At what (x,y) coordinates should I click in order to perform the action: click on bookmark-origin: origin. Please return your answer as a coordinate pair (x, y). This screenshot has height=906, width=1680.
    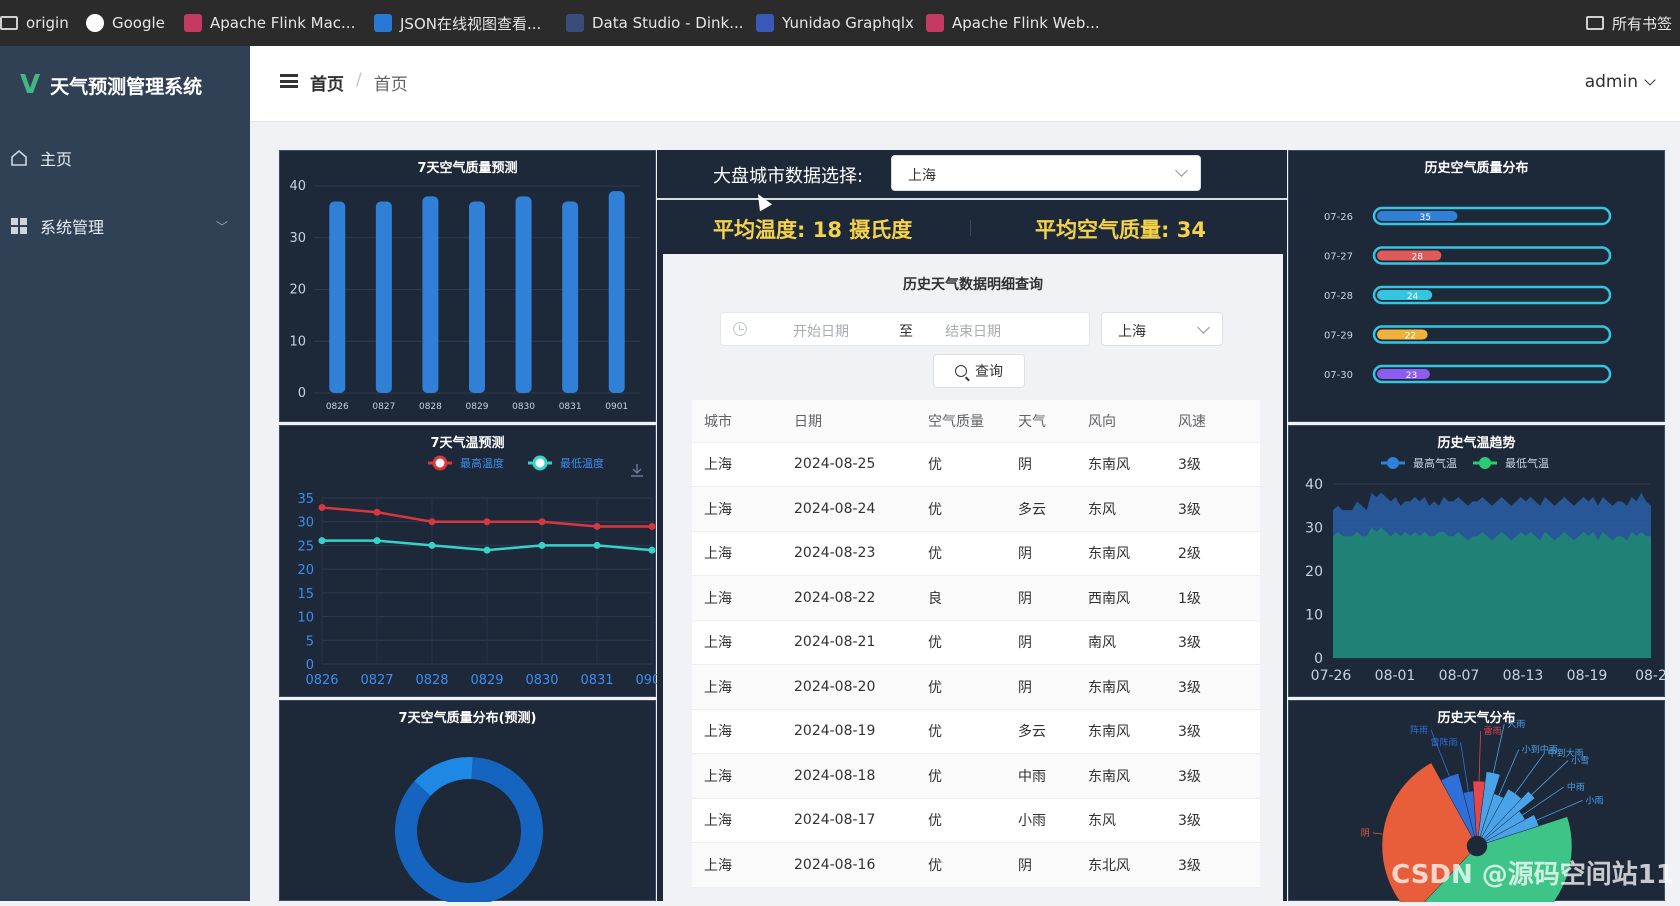
    Looking at the image, I should click on (34, 23).